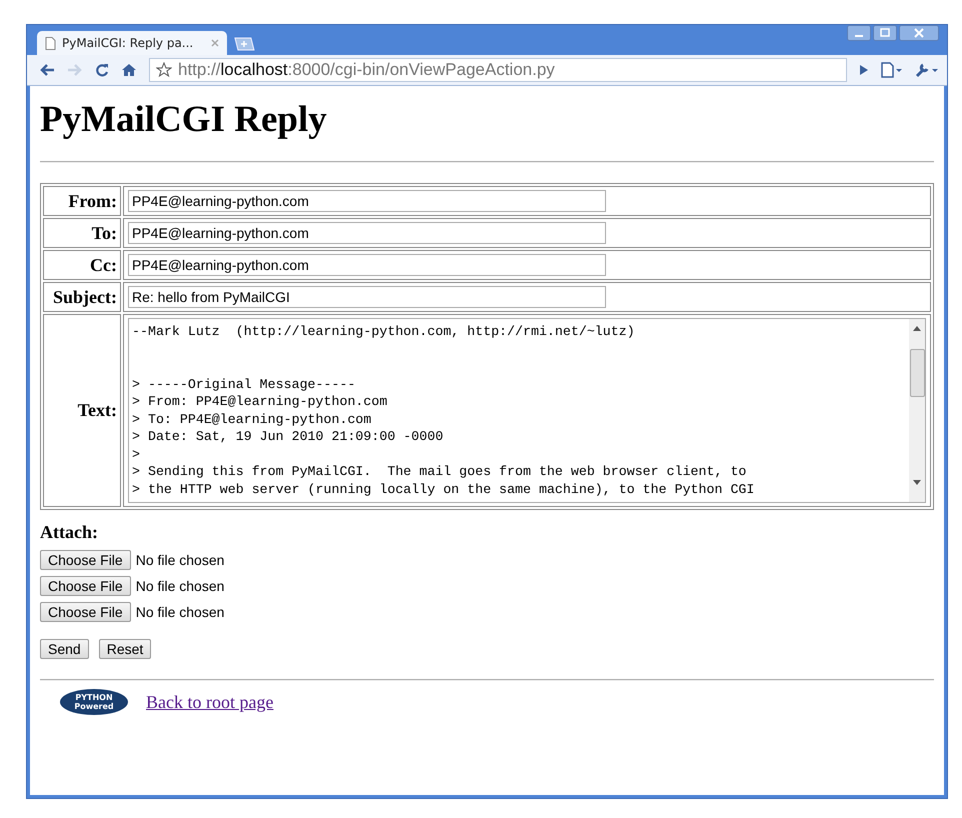  Describe the element at coordinates (102, 70) in the screenshot. I see `reload-icon` at that location.